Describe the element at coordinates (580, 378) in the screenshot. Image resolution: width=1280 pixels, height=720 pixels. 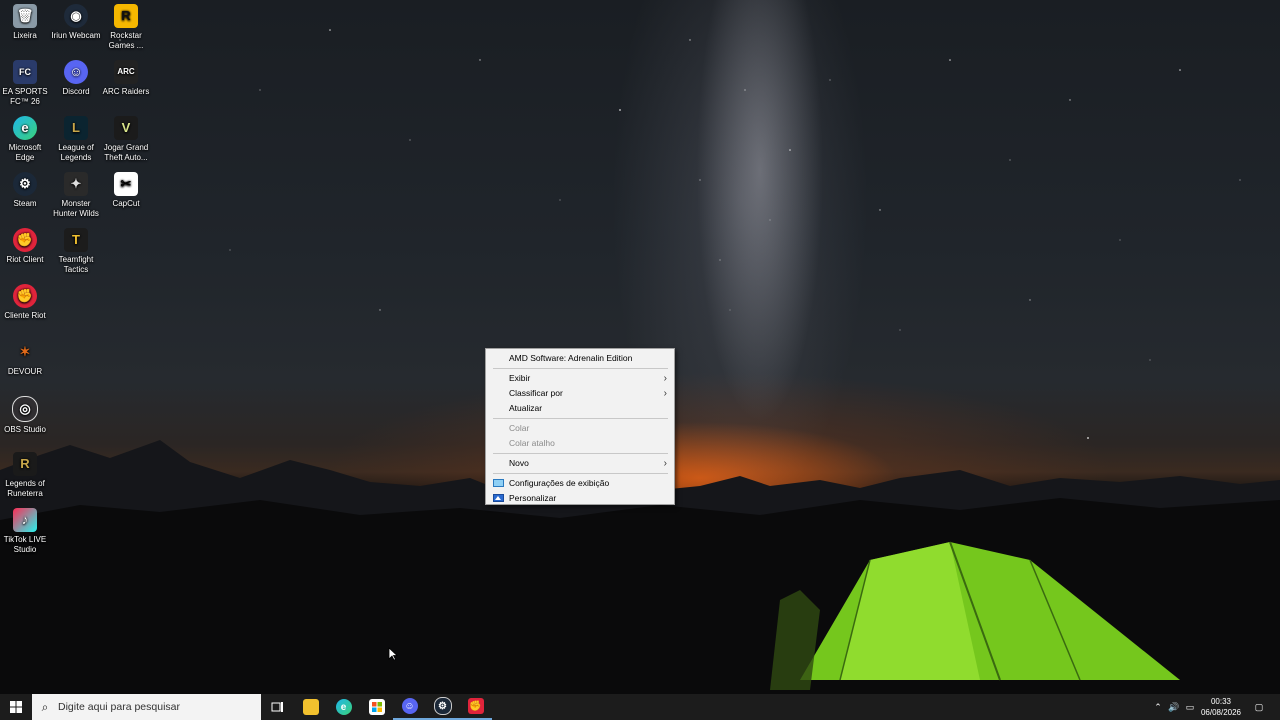
I see `menu-item-exibir: Exibir ›` at that location.